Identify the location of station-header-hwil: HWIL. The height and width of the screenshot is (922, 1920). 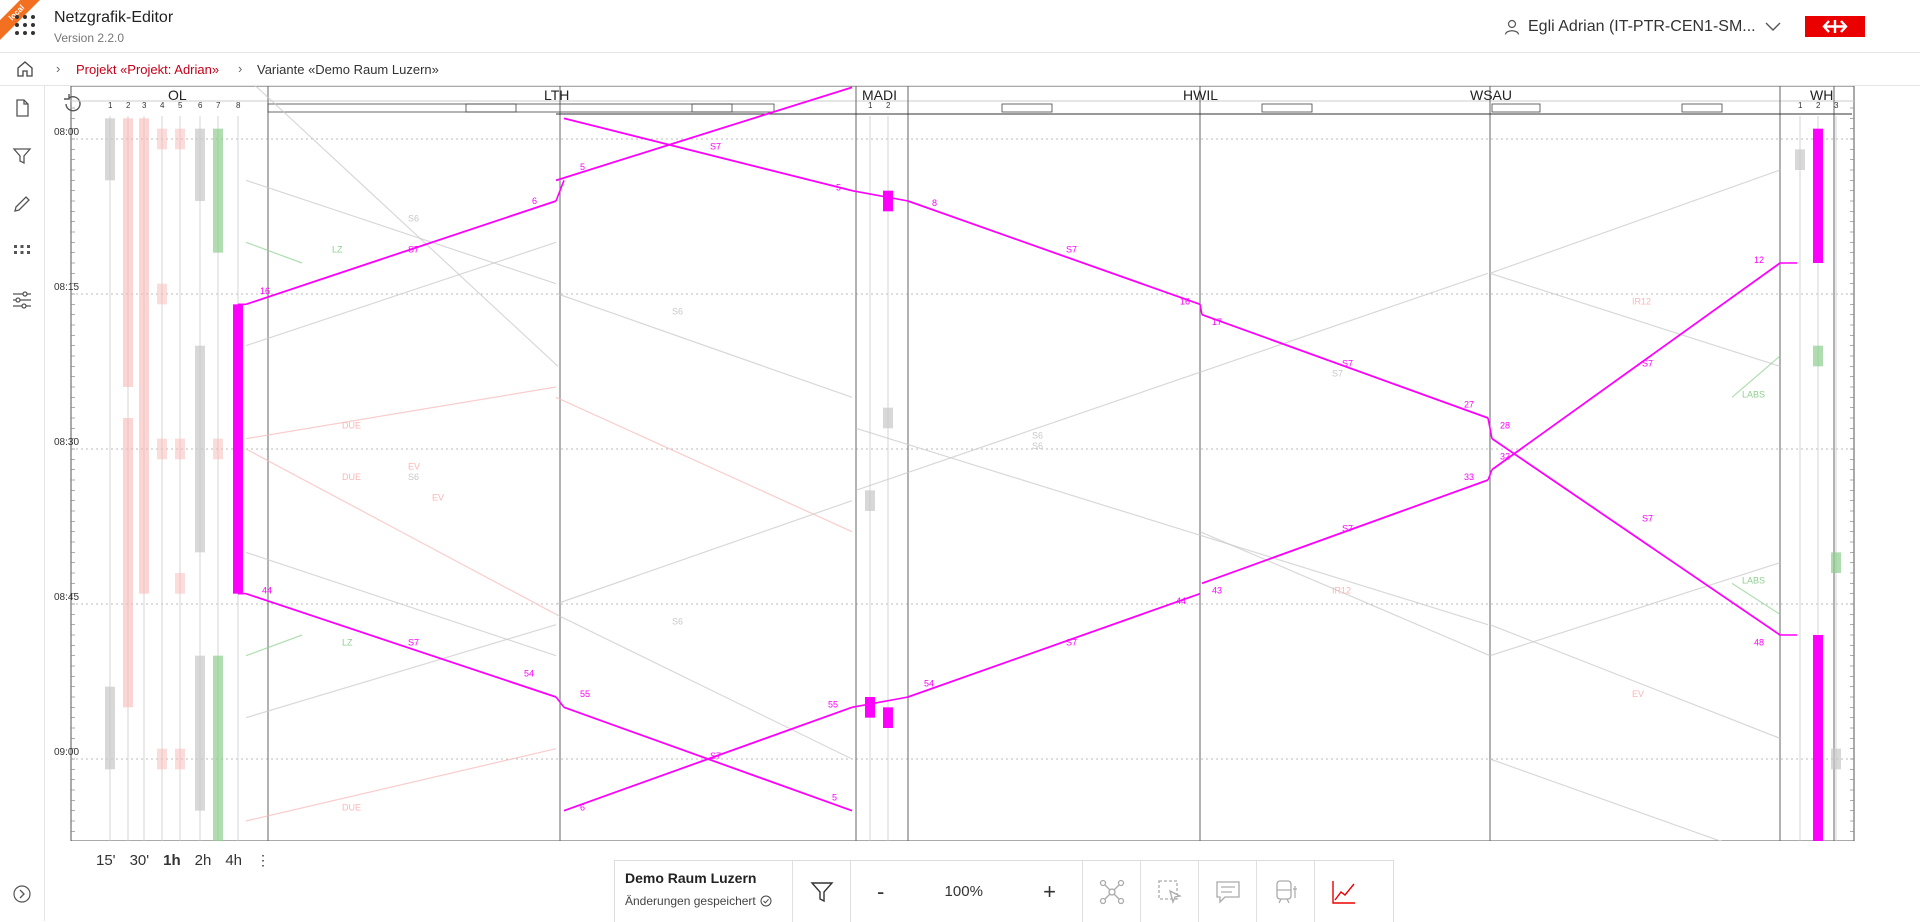
(1200, 95).